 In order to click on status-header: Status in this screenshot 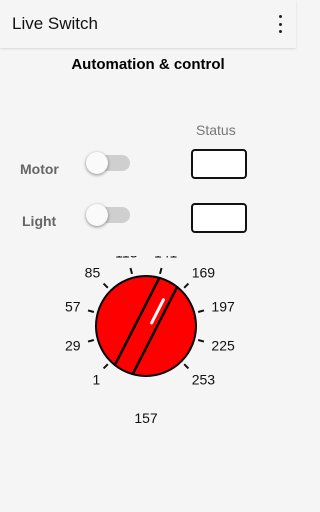, I will do `click(216, 130)`.